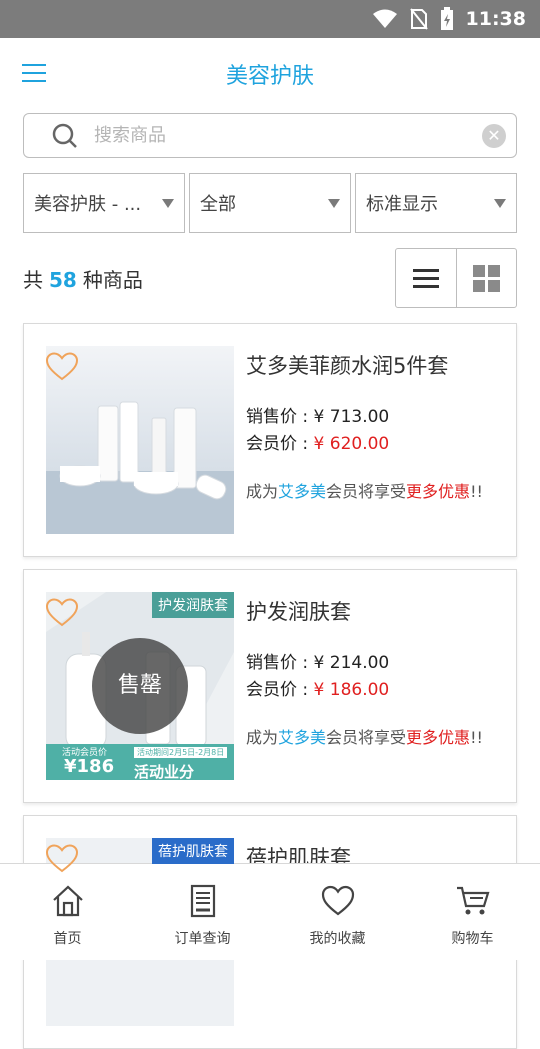 This screenshot has width=540, height=1049. I want to click on search-icon, so click(64, 135).